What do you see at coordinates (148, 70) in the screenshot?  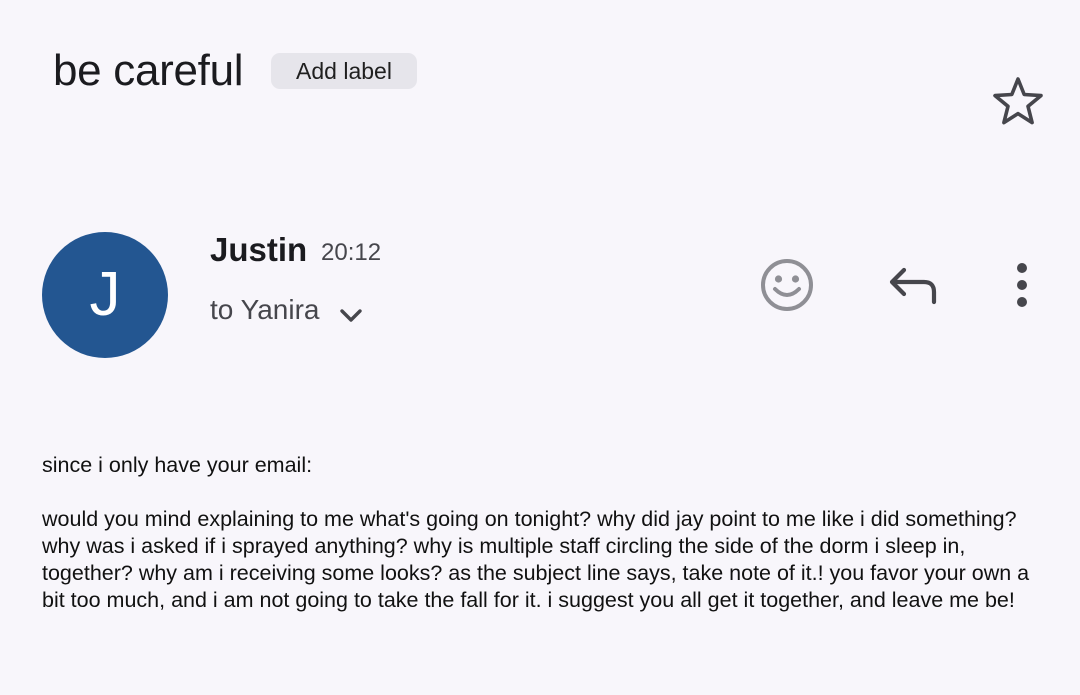 I see `email-subject: be careful` at bounding box center [148, 70].